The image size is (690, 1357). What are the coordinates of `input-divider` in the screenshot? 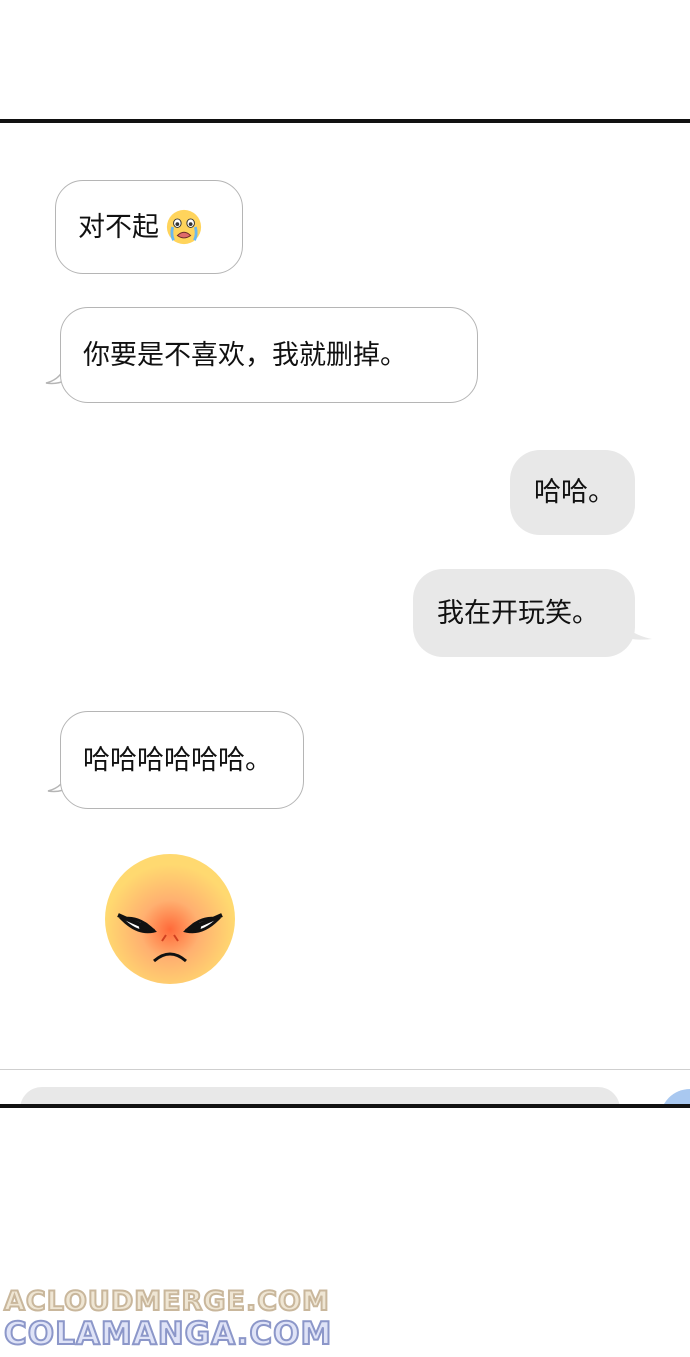 It's located at (345, 1069).